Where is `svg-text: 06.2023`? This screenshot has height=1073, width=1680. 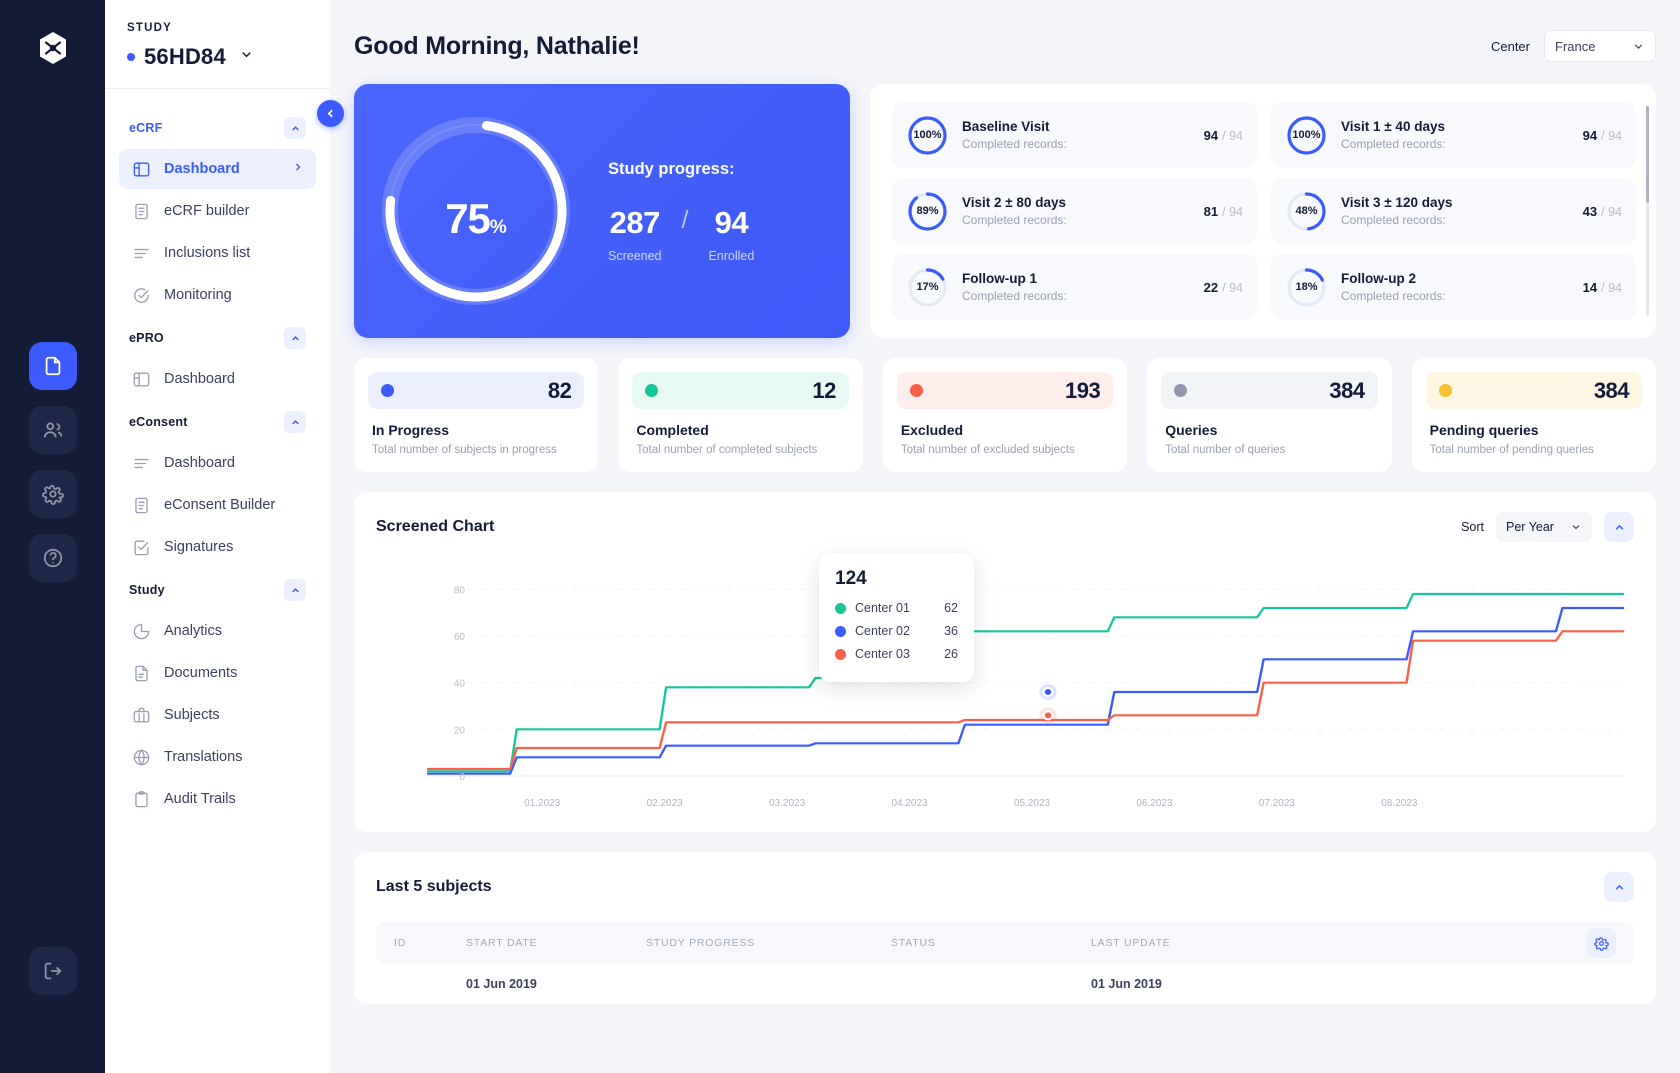 svg-text: 06.2023 is located at coordinates (1154, 803).